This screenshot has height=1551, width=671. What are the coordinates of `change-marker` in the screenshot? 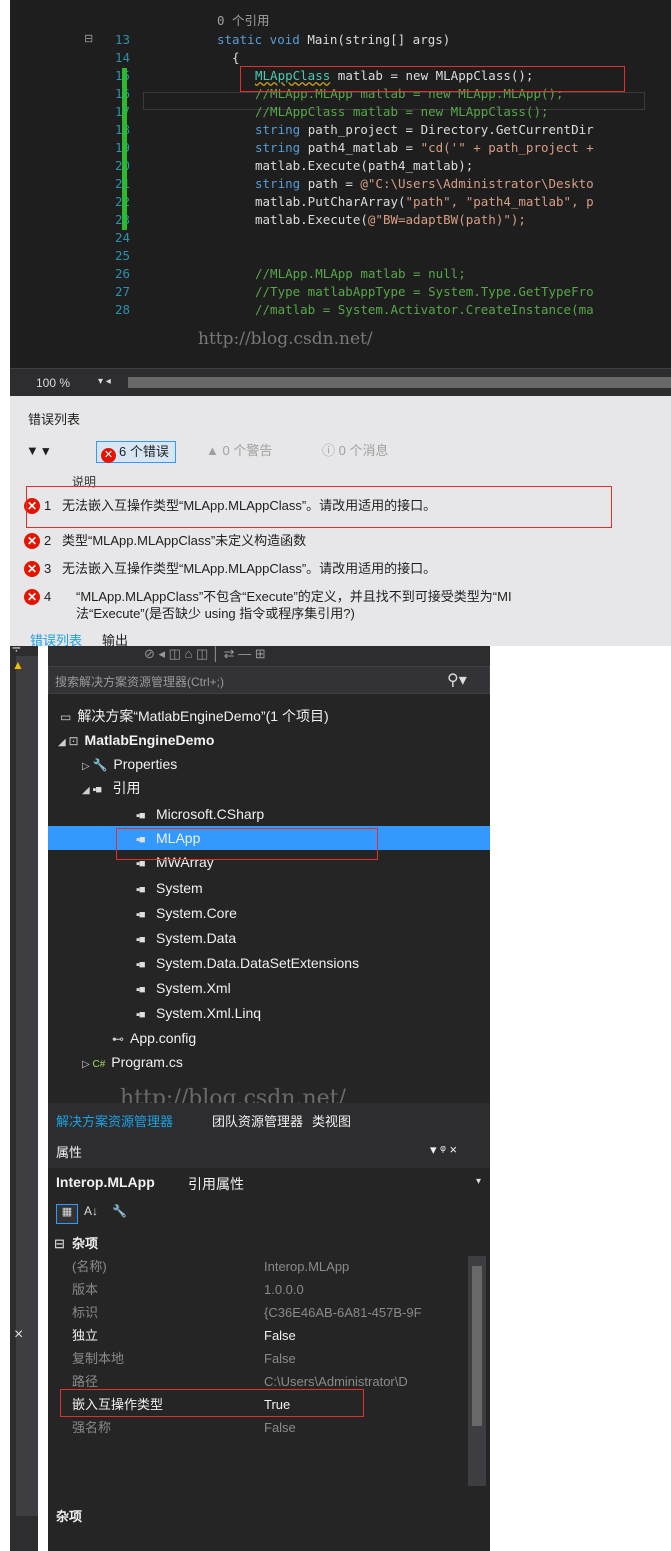 It's located at (124, 149).